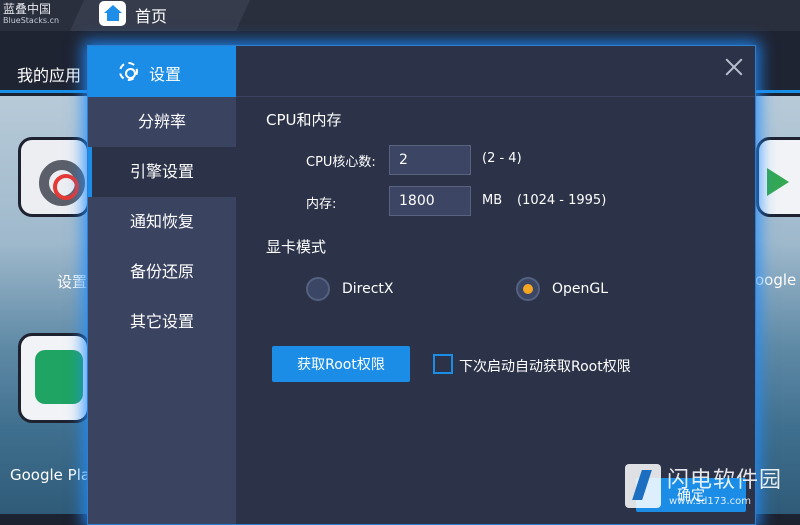 This screenshot has width=800, height=525. What do you see at coordinates (643, 486) in the screenshot?
I see `lightning-logo-icon` at bounding box center [643, 486].